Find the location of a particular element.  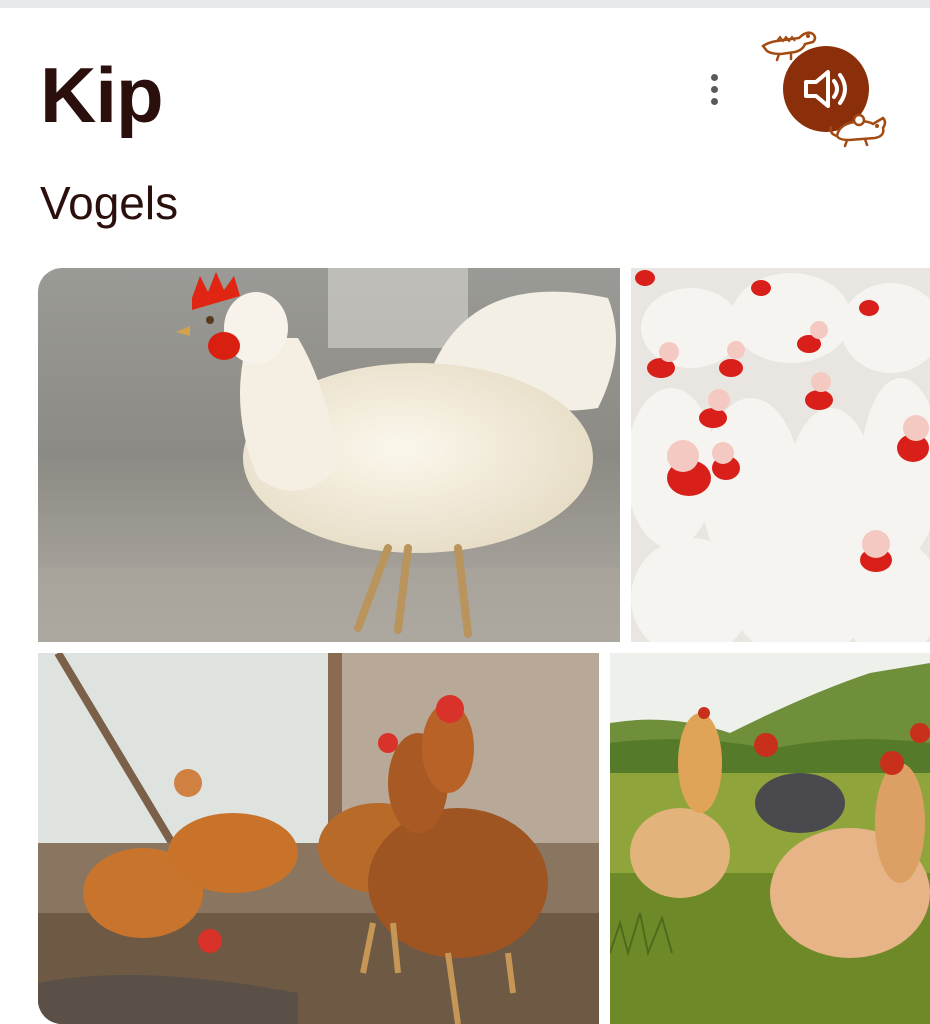

category-label: Vogels is located at coordinates (109, 203).